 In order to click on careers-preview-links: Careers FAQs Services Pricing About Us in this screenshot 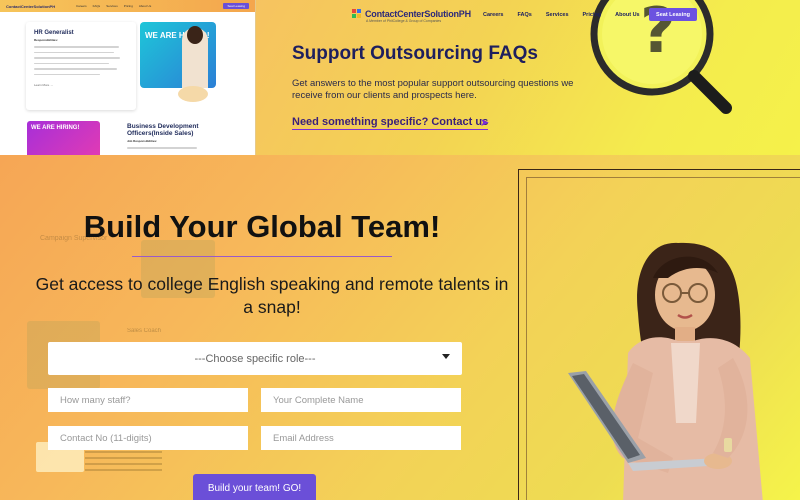, I will do `click(113, 6)`.